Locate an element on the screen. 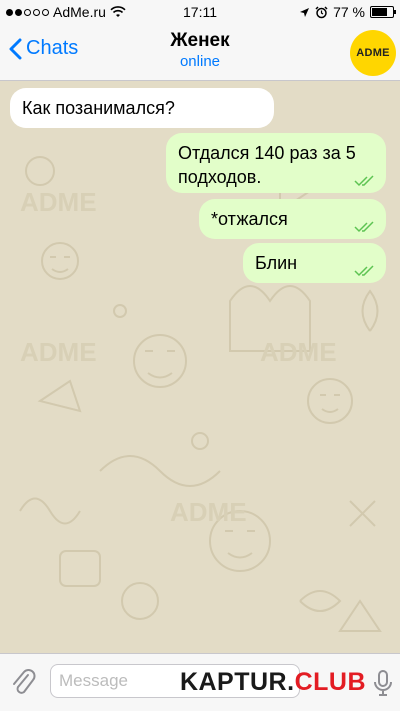 The width and height of the screenshot is (400, 711). contact-info: Женек online is located at coordinates (200, 50).